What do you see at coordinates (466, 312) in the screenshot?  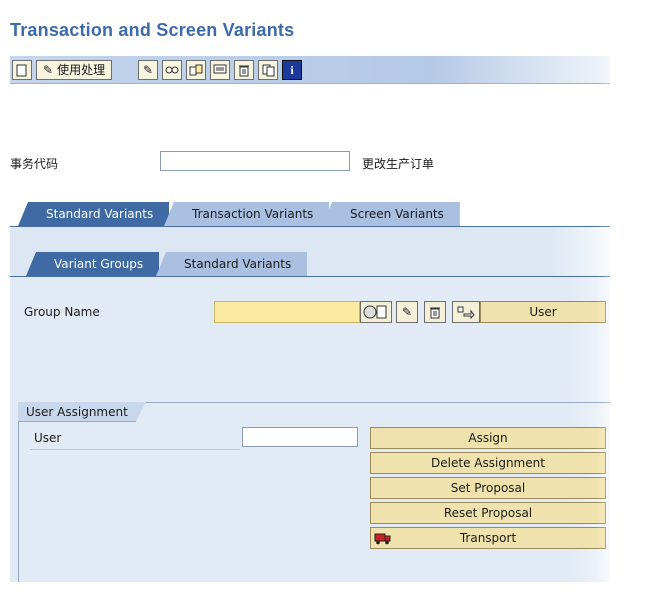 I see `transfer-icon` at bounding box center [466, 312].